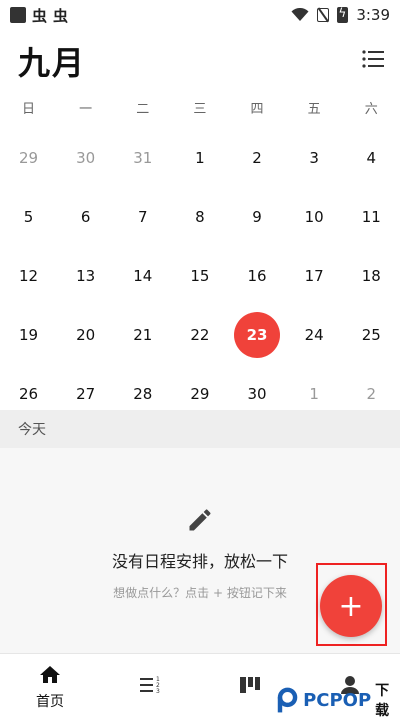  I want to click on calendar-day: 17, so click(314, 276).